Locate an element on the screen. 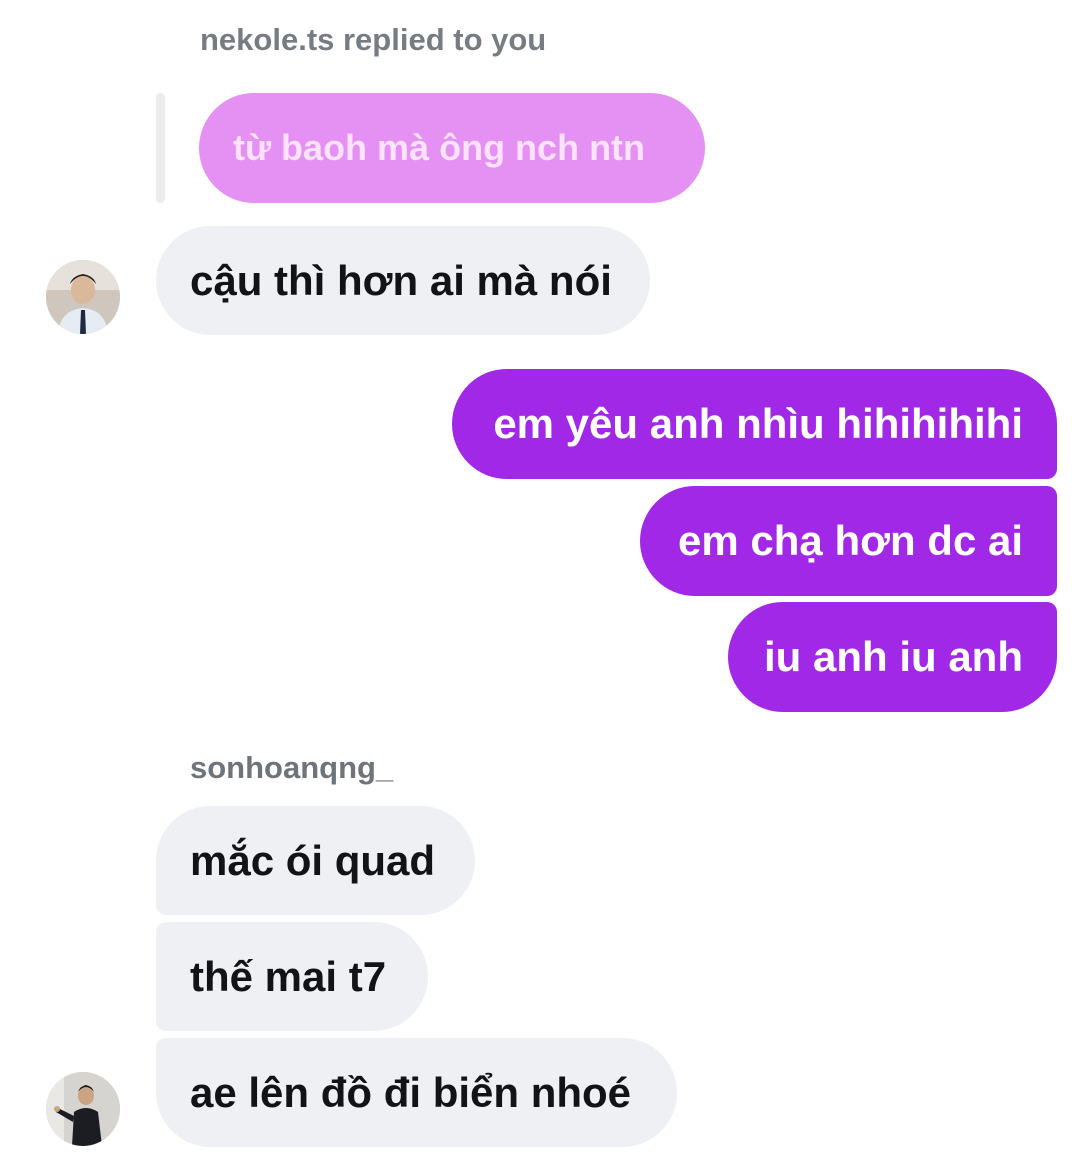 The width and height of the screenshot is (1080, 1168). incoming-message-bubble: thế mai t7 is located at coordinates (292, 976).